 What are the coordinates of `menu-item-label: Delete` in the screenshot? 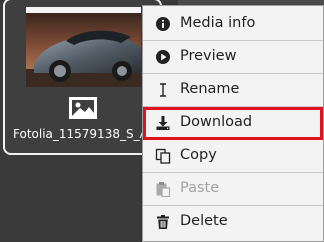 It's located at (204, 221).